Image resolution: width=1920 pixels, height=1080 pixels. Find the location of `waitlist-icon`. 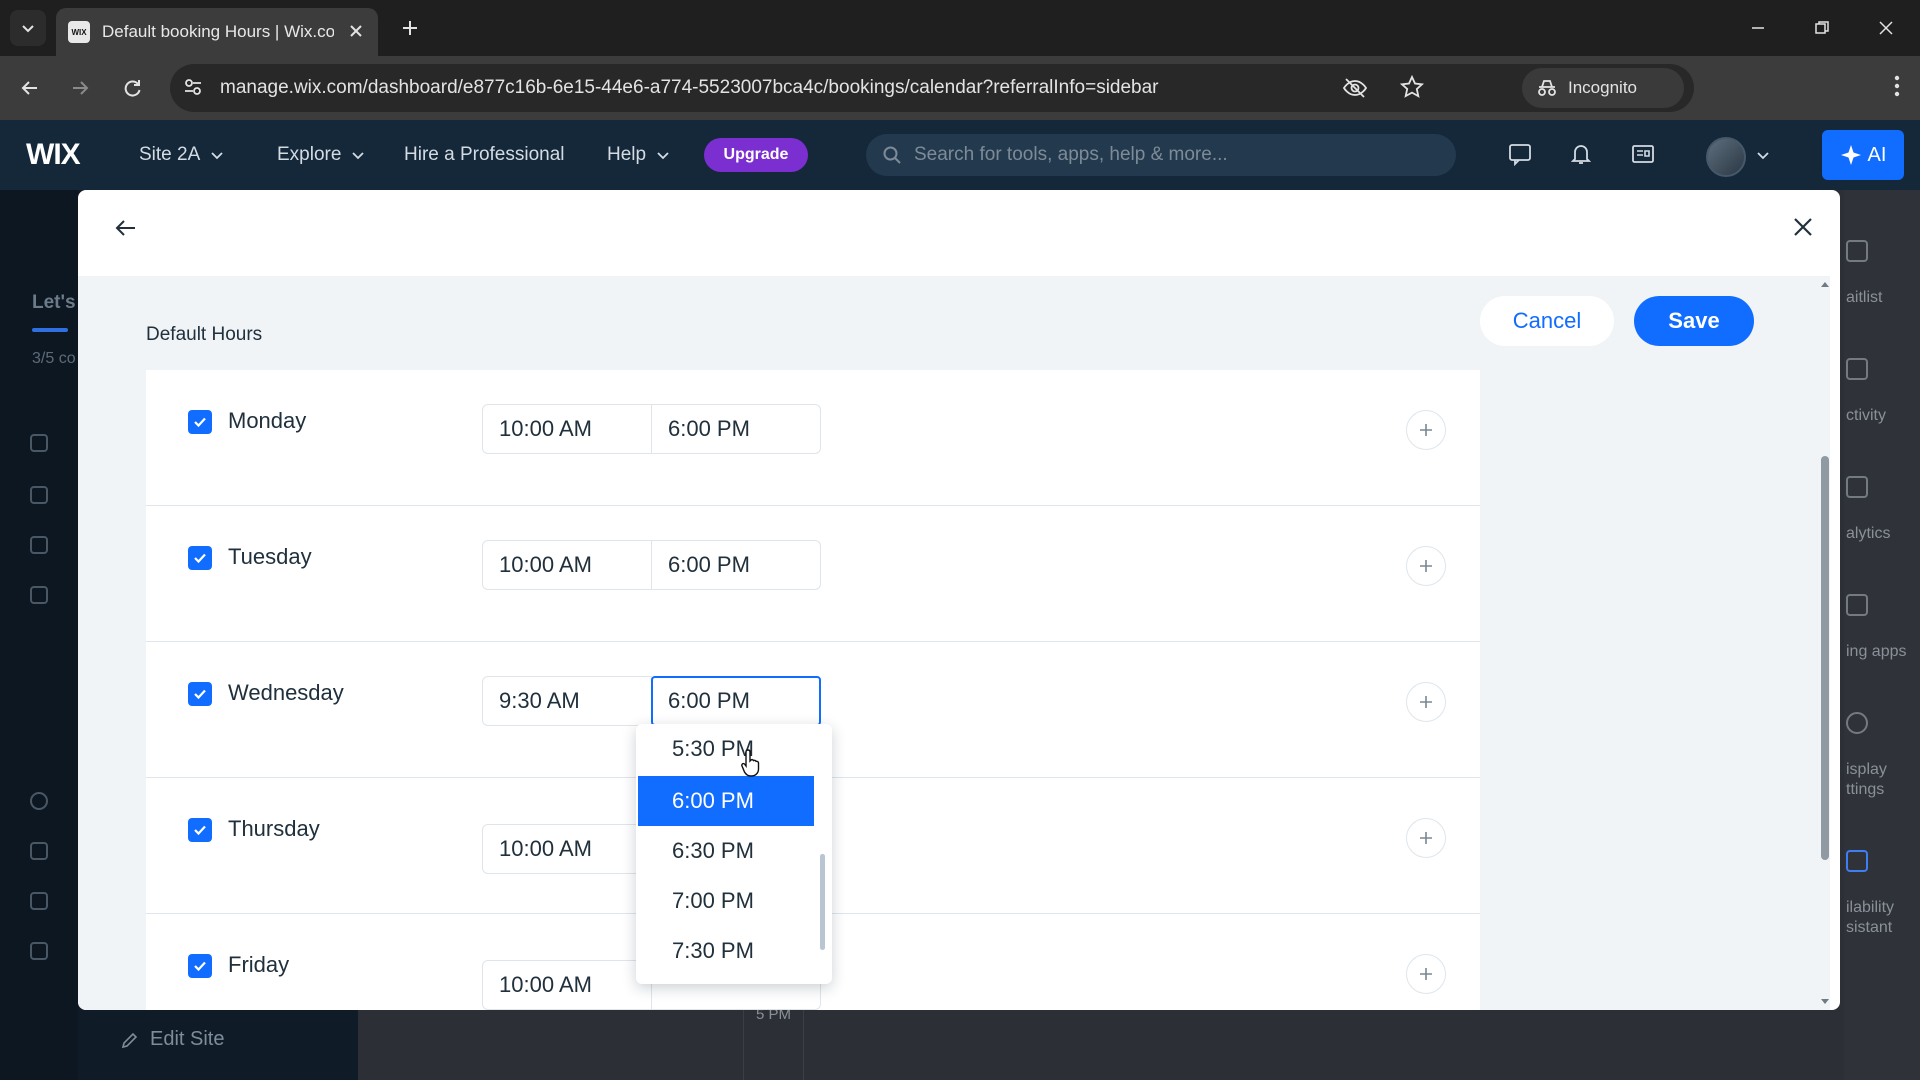

waitlist-icon is located at coordinates (1857, 251).